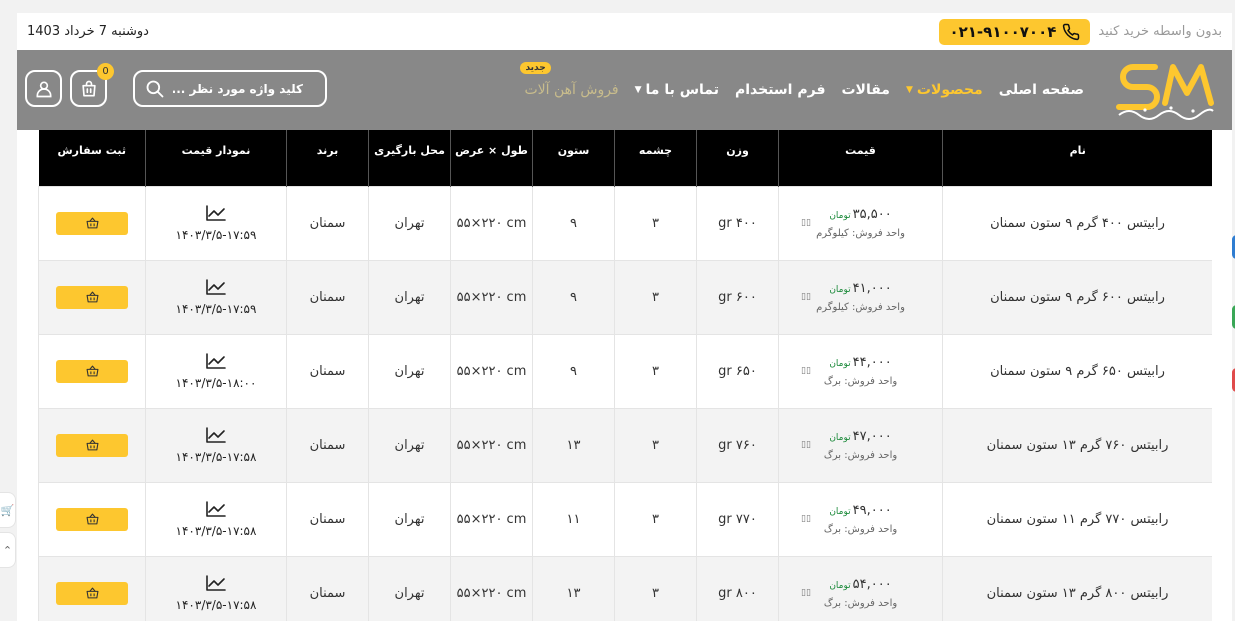 The width and height of the screenshot is (1235, 621). What do you see at coordinates (876, 233) in the screenshot?
I see `sale-unit-prefix: واحد فروش:` at bounding box center [876, 233].